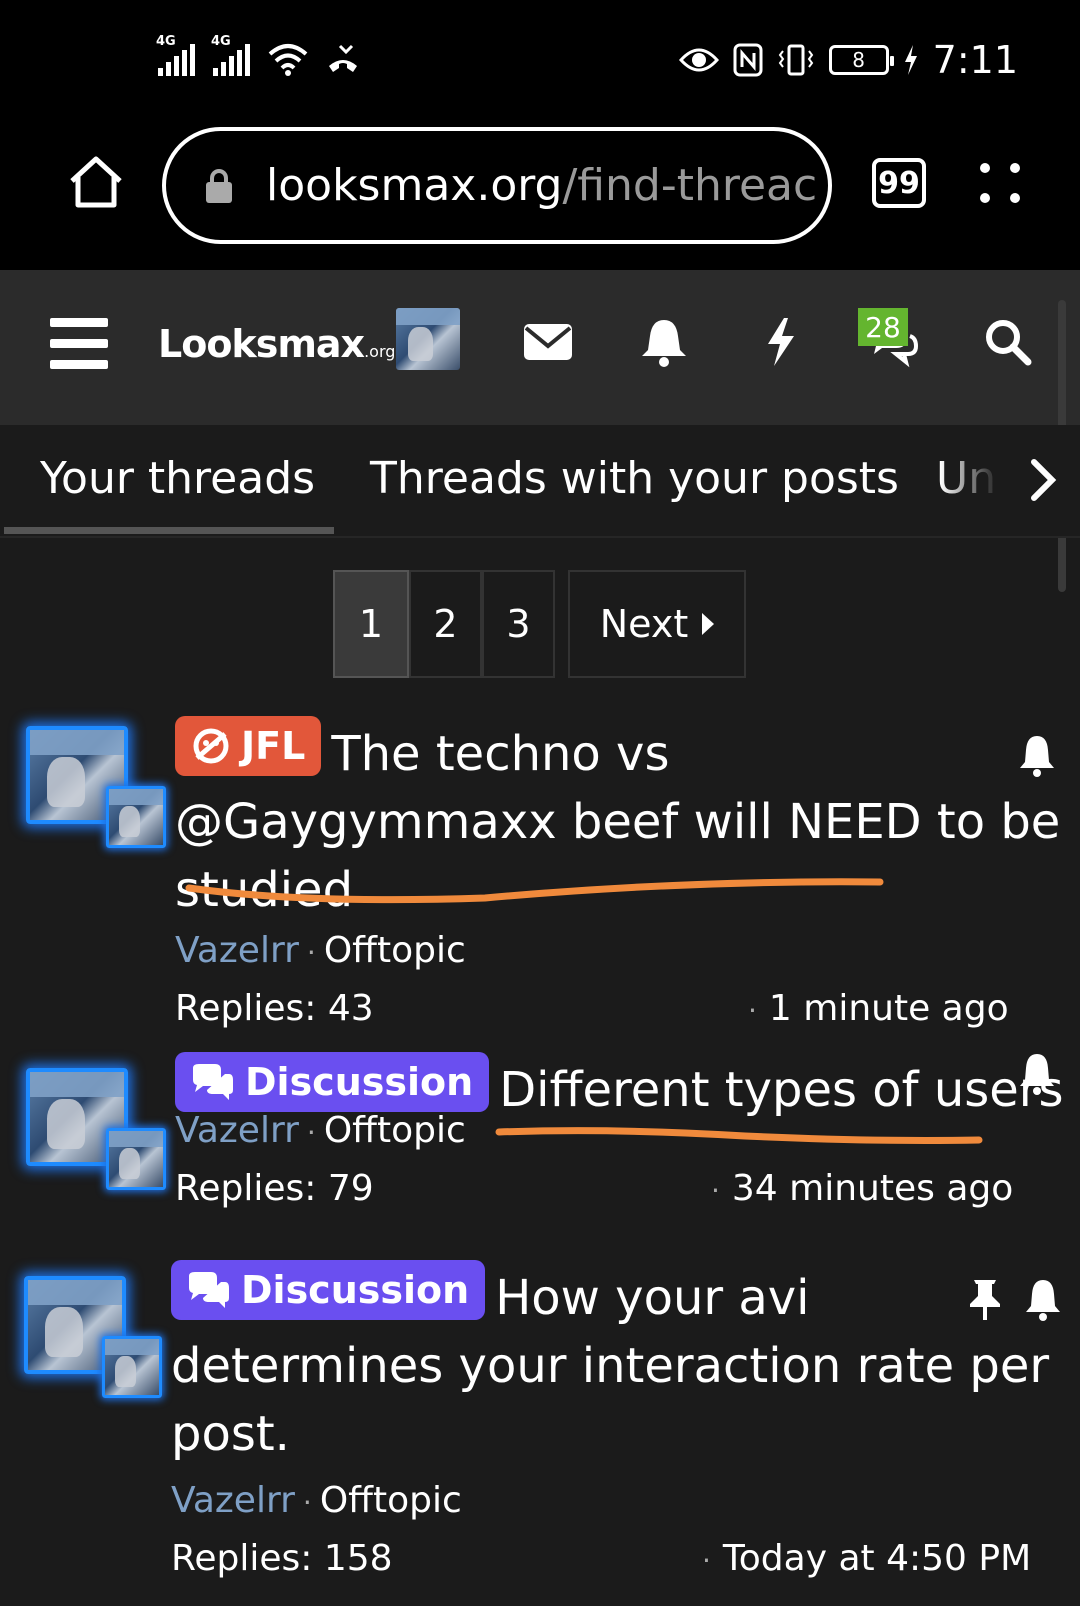 The image size is (1080, 1606). I want to click on site-header: Looksmax.org, so click(540, 347).